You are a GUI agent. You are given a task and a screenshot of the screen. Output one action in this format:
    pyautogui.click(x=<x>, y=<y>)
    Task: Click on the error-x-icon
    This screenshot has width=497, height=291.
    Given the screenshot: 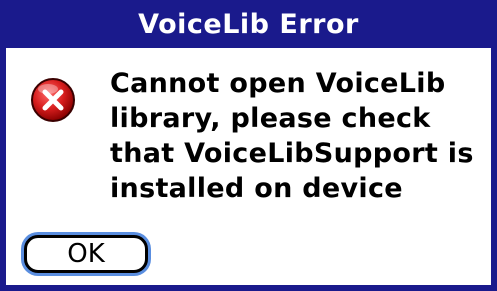 What is the action you would take?
    pyautogui.click(x=53, y=100)
    